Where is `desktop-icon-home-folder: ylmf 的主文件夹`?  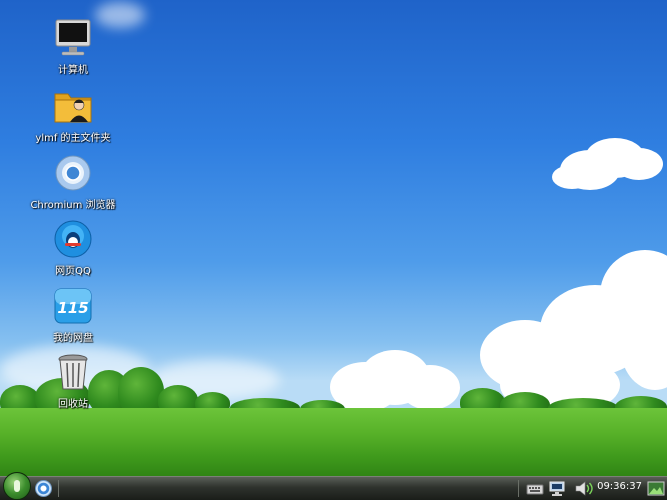 desktop-icon-home-folder: ylmf 的主文件夹 is located at coordinates (73, 115).